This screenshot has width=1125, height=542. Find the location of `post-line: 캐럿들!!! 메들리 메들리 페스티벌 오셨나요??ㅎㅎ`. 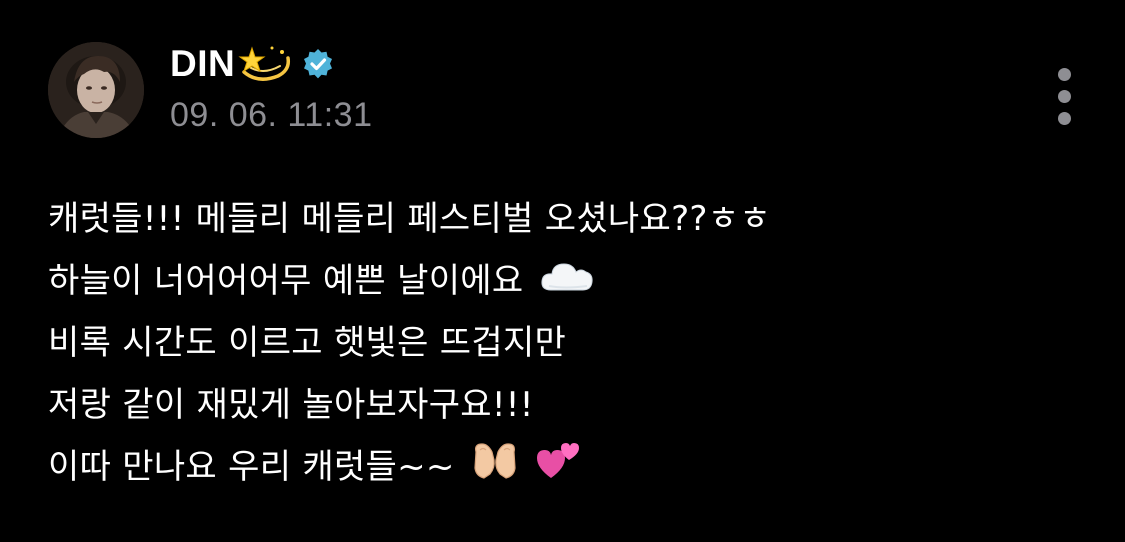

post-line: 캐럿들!!! 메들리 메들리 페스티벌 오셨나요??ㅎㅎ is located at coordinates (568, 219).